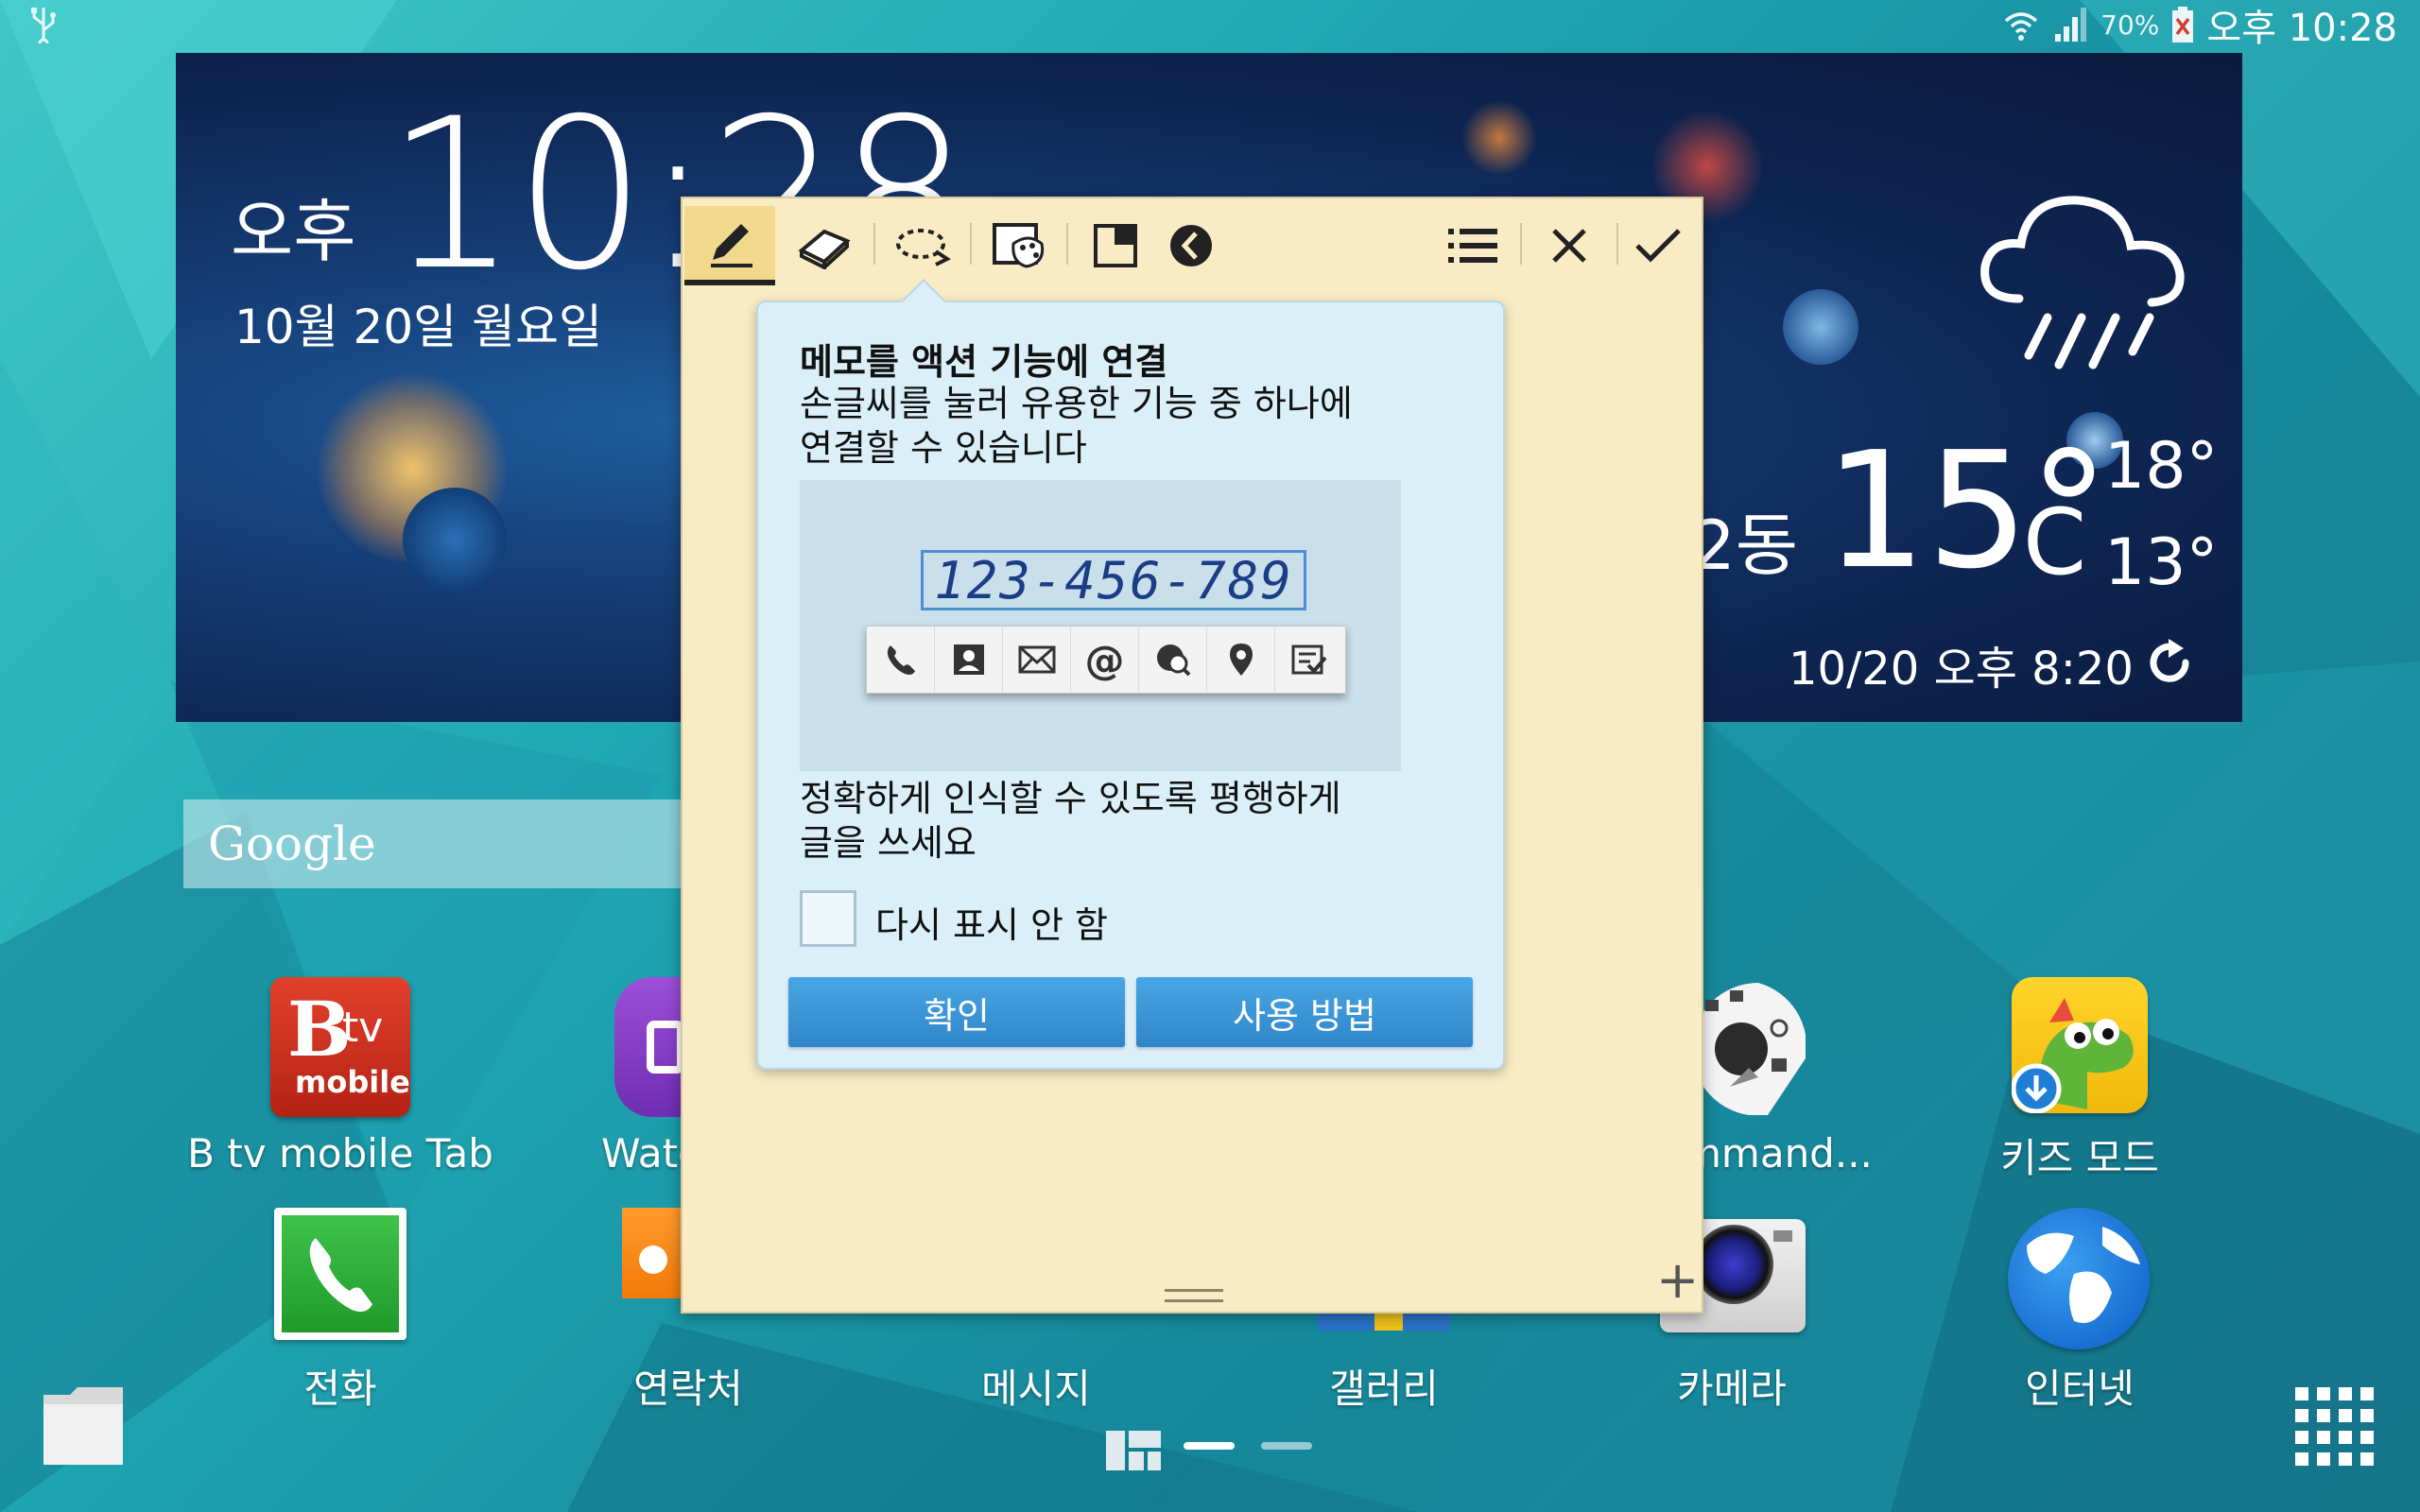  What do you see at coordinates (1241, 660) in the screenshot?
I see `location-pin-icon` at bounding box center [1241, 660].